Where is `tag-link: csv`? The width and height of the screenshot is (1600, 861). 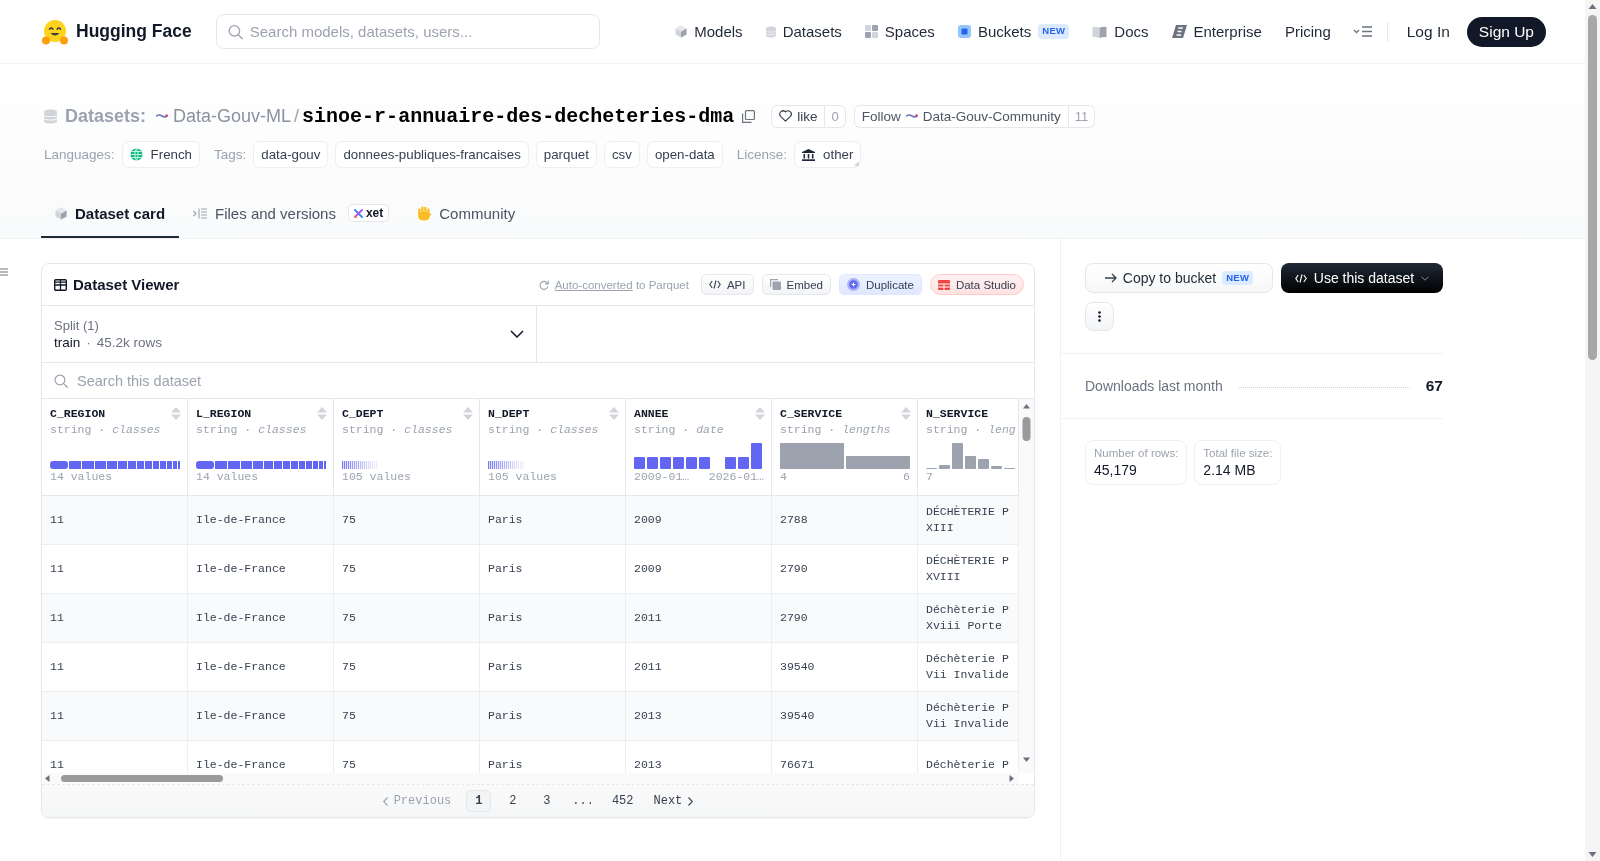
tag-link: csv is located at coordinates (621, 154).